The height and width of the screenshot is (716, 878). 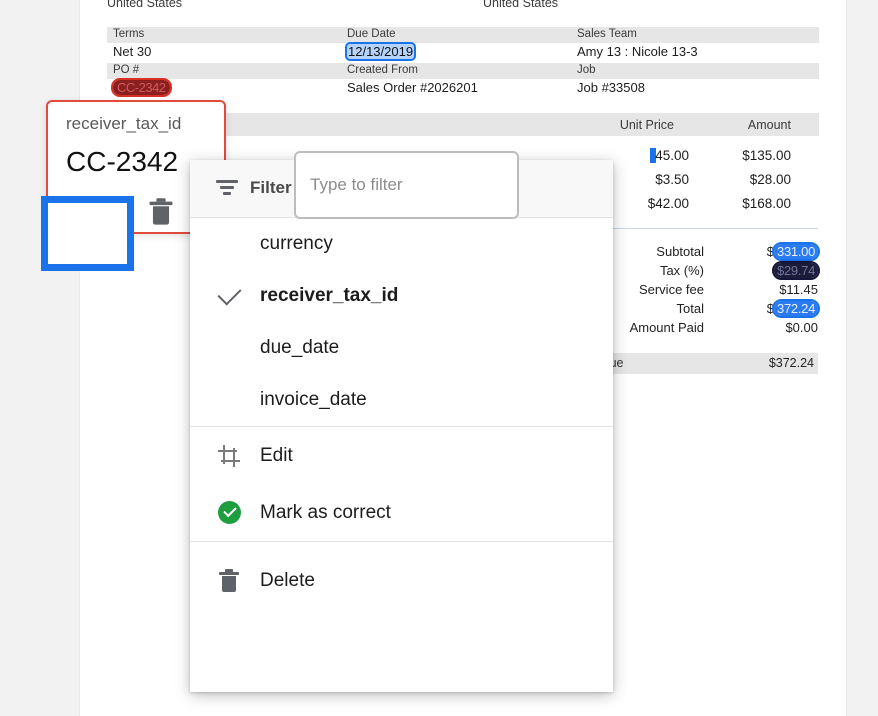 What do you see at coordinates (401, 455) in the screenshot?
I see `menu-item-edit: Edit` at bounding box center [401, 455].